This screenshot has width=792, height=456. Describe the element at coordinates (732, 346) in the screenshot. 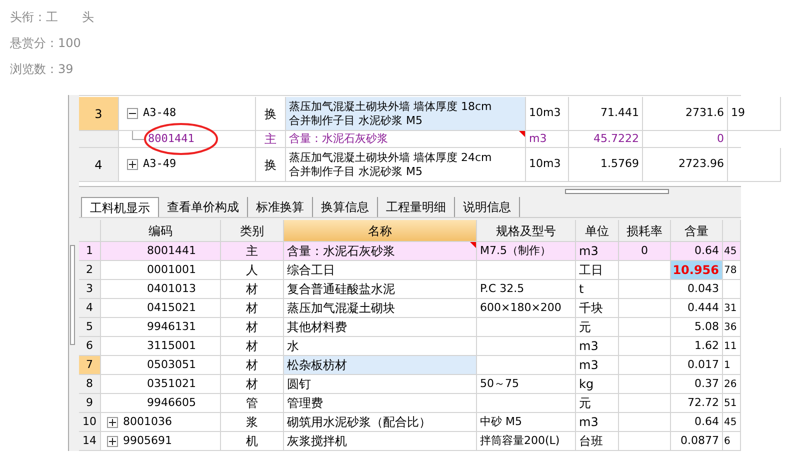

I see `table-cell: 11` at that location.